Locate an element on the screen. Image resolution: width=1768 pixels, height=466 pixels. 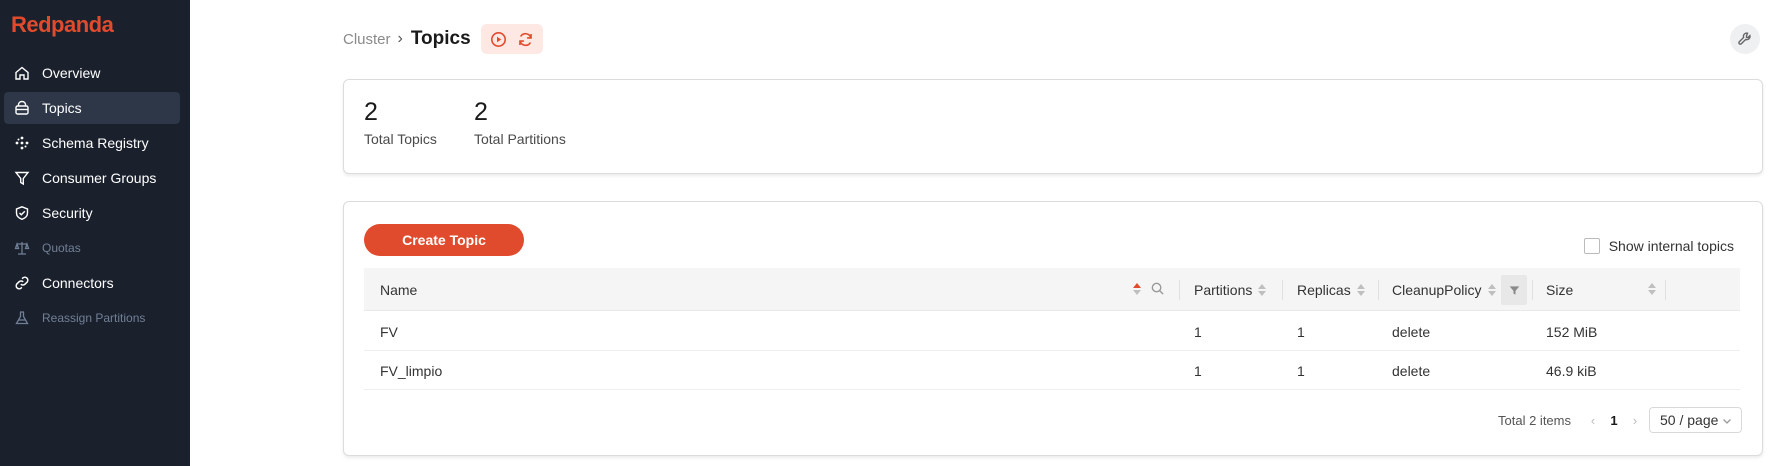
pagination-total: Total 2 items is located at coordinates (1534, 420).